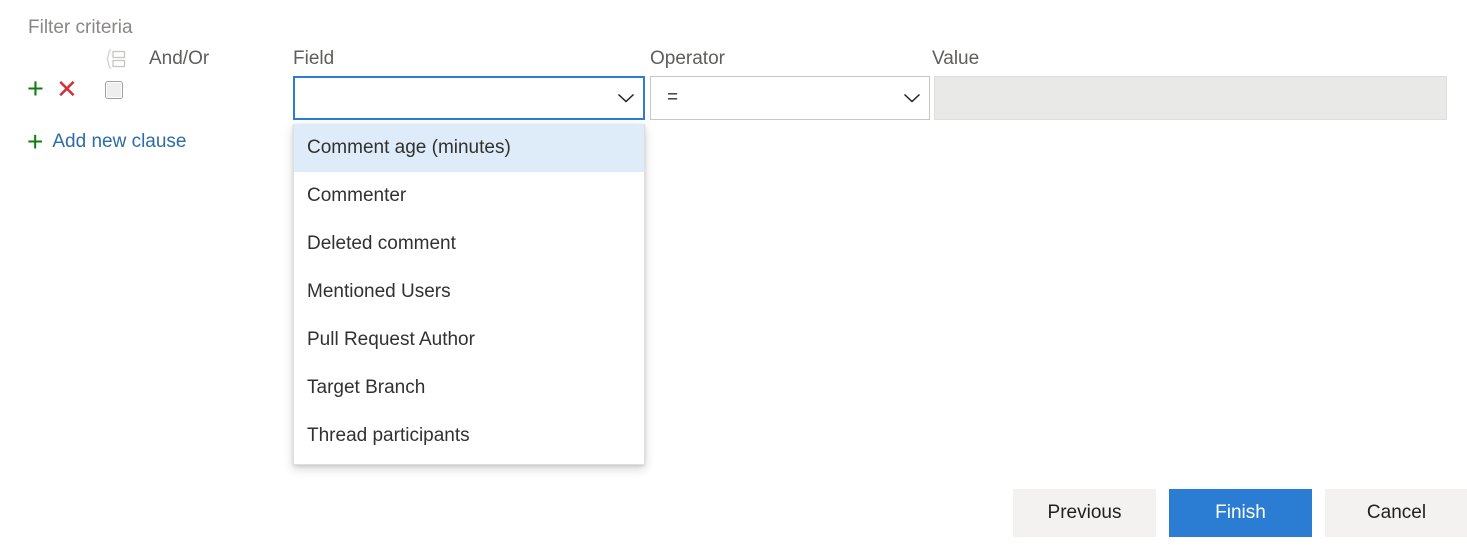 The height and width of the screenshot is (549, 1467). I want to click on operator-combobox-value: =, so click(673, 97).